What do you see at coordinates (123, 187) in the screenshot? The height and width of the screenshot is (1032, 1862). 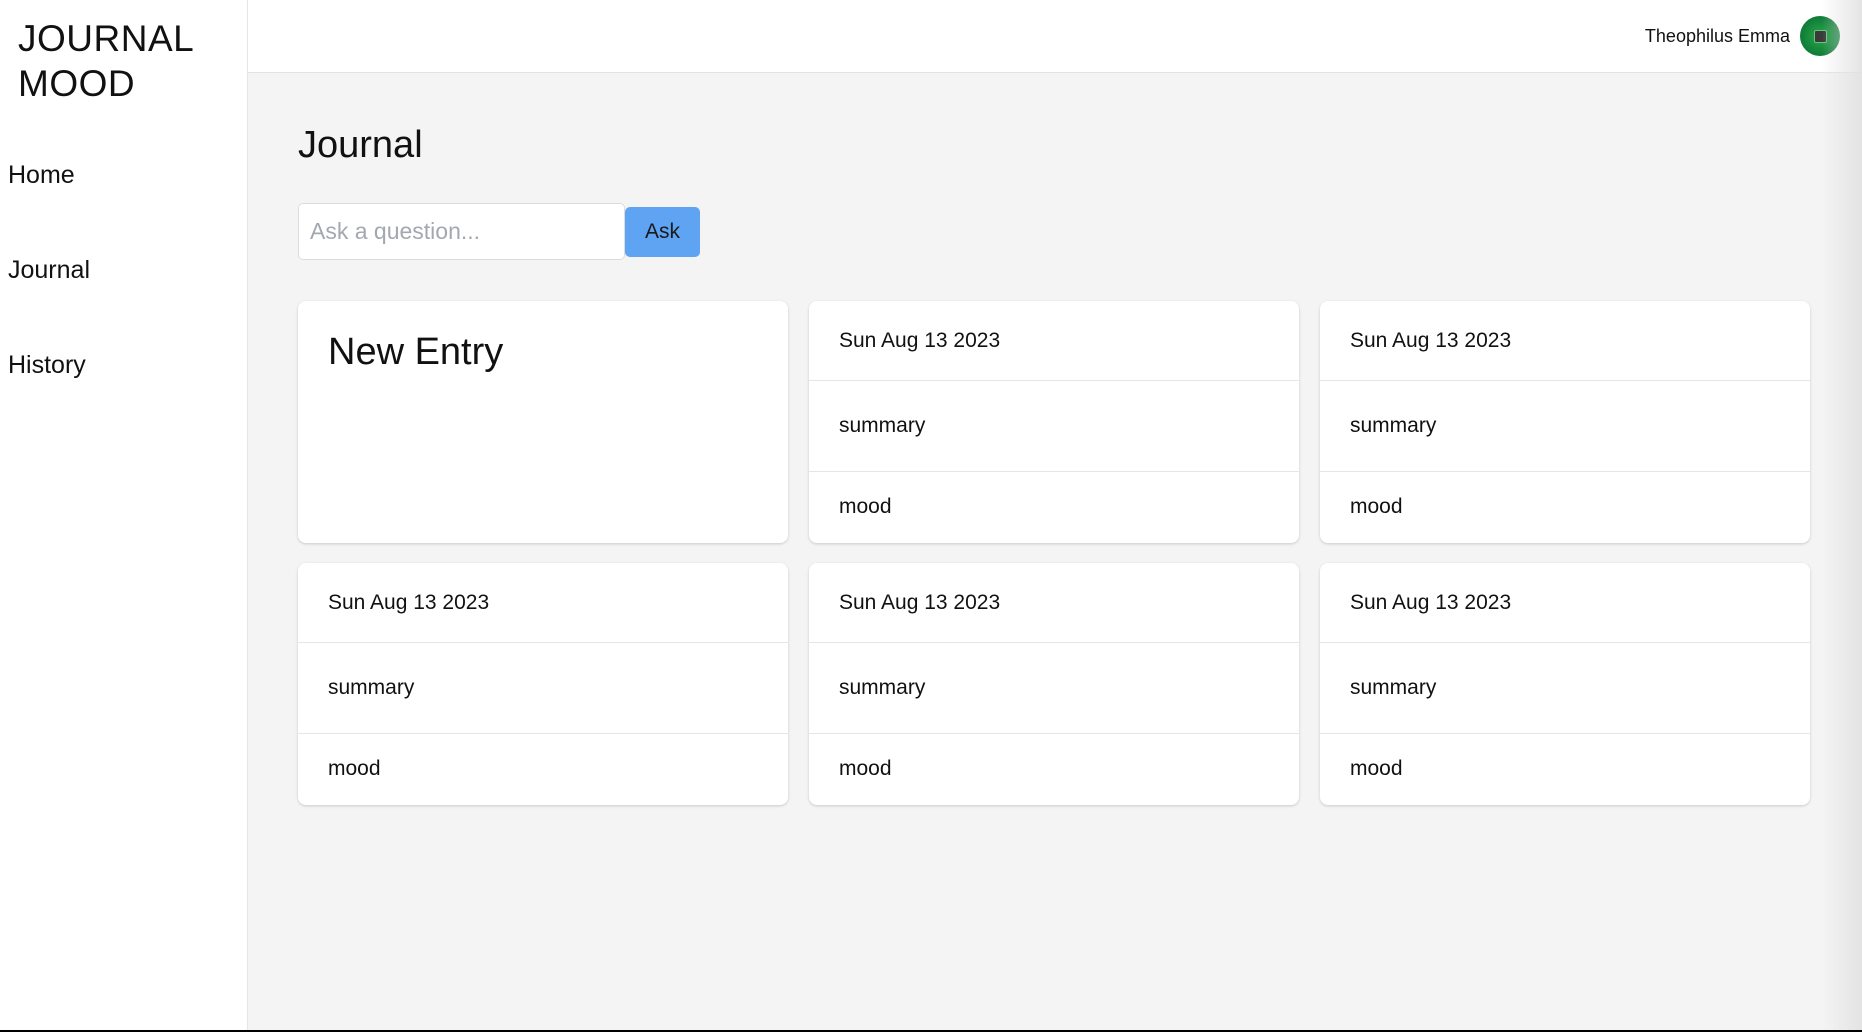 I see `sidebar-item-home: Home` at bounding box center [123, 187].